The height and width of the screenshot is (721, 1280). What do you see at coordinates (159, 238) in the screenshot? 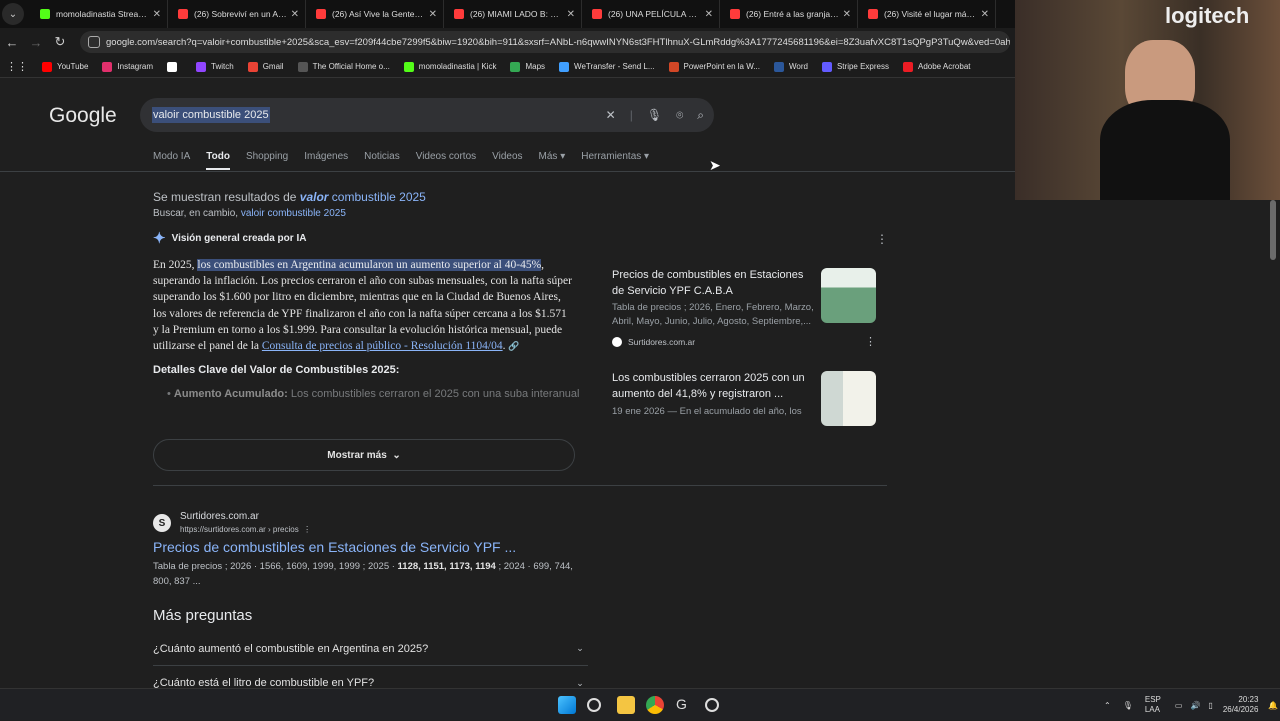
I see `sparkle-icon: ✦` at bounding box center [159, 238].